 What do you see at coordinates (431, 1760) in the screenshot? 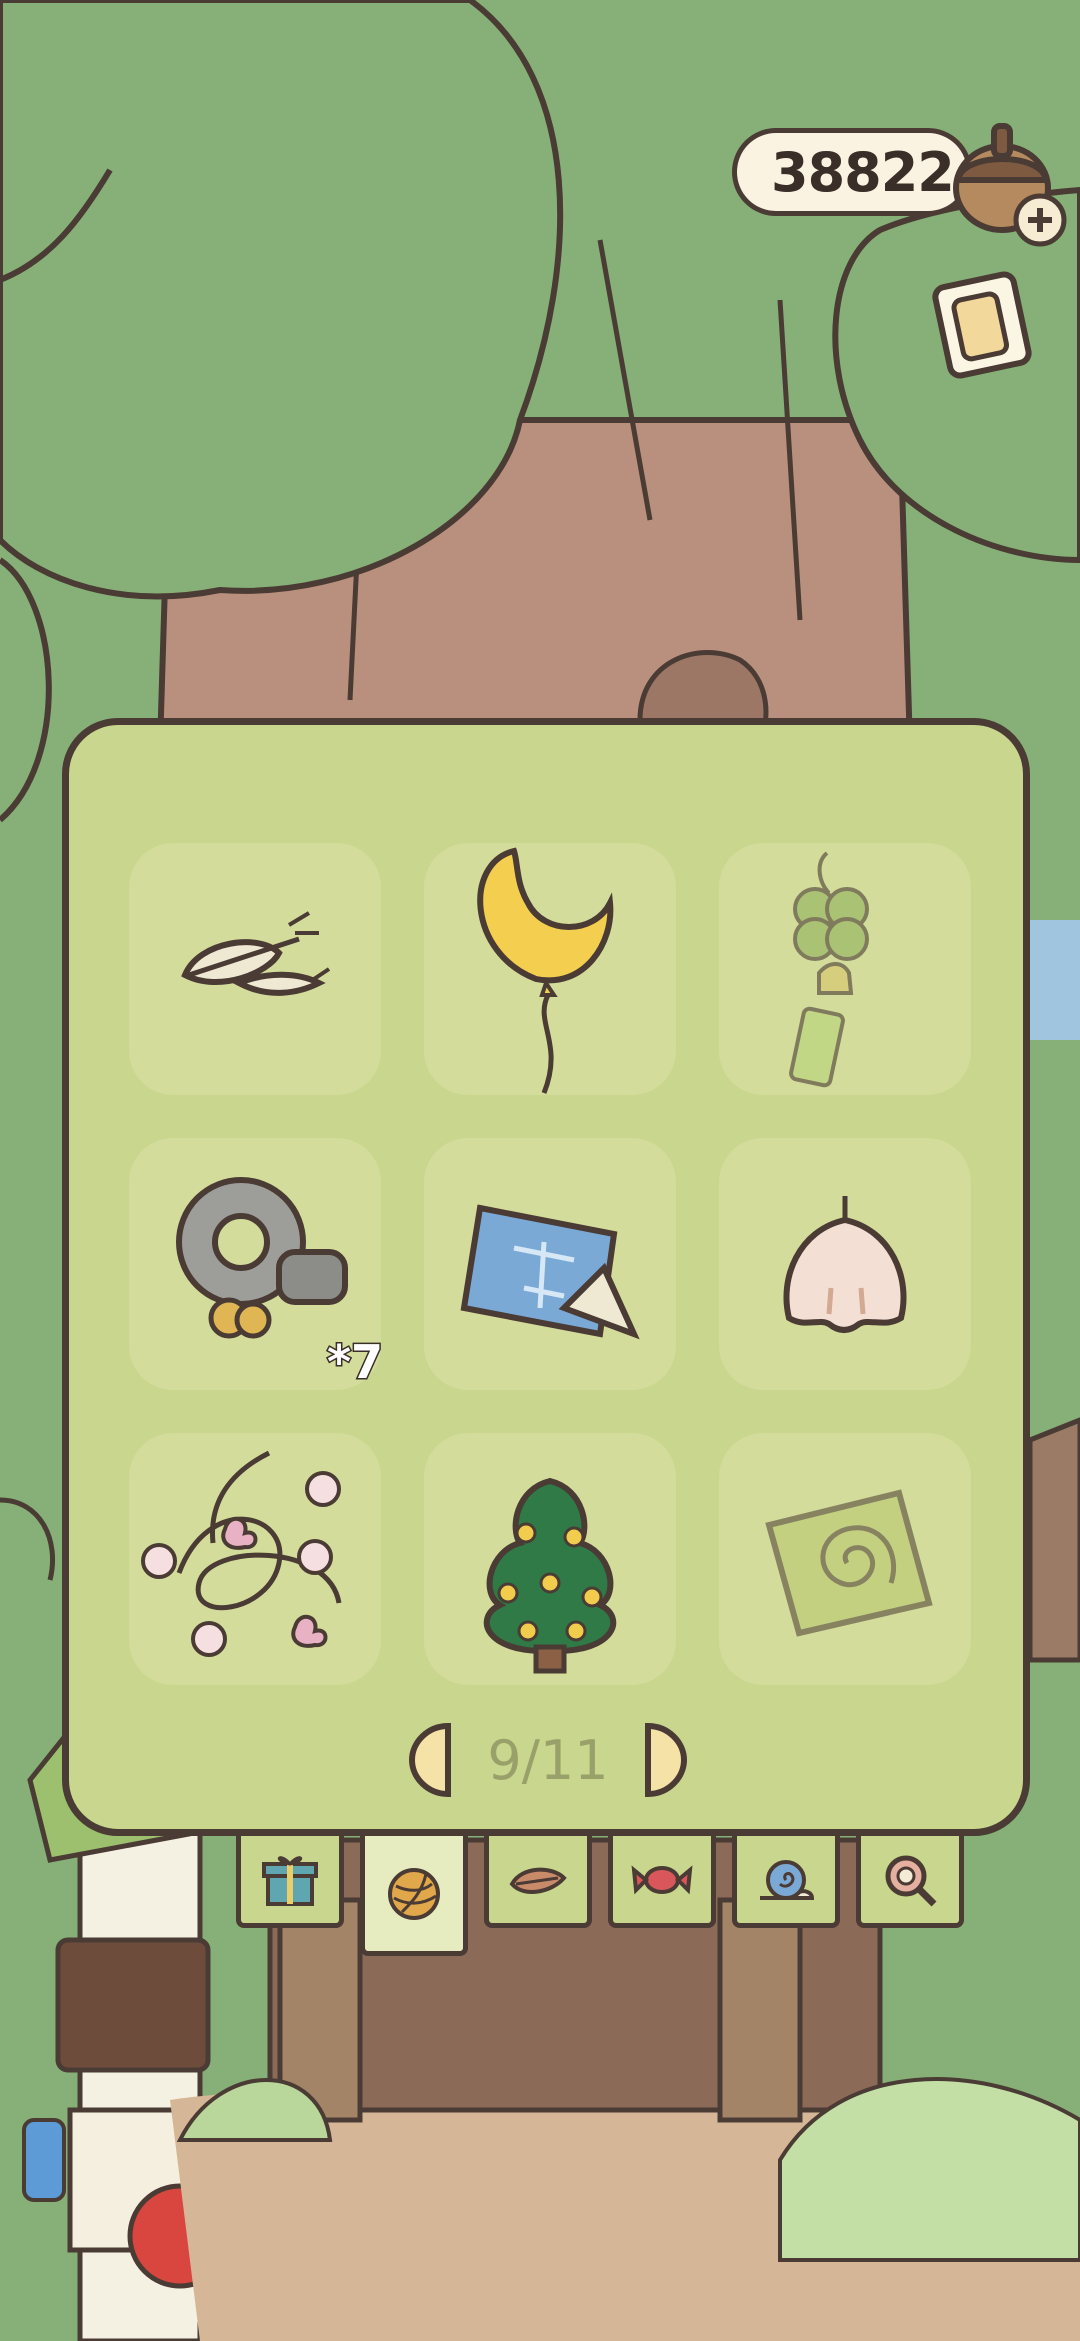
I see `previous-page-button` at bounding box center [431, 1760].